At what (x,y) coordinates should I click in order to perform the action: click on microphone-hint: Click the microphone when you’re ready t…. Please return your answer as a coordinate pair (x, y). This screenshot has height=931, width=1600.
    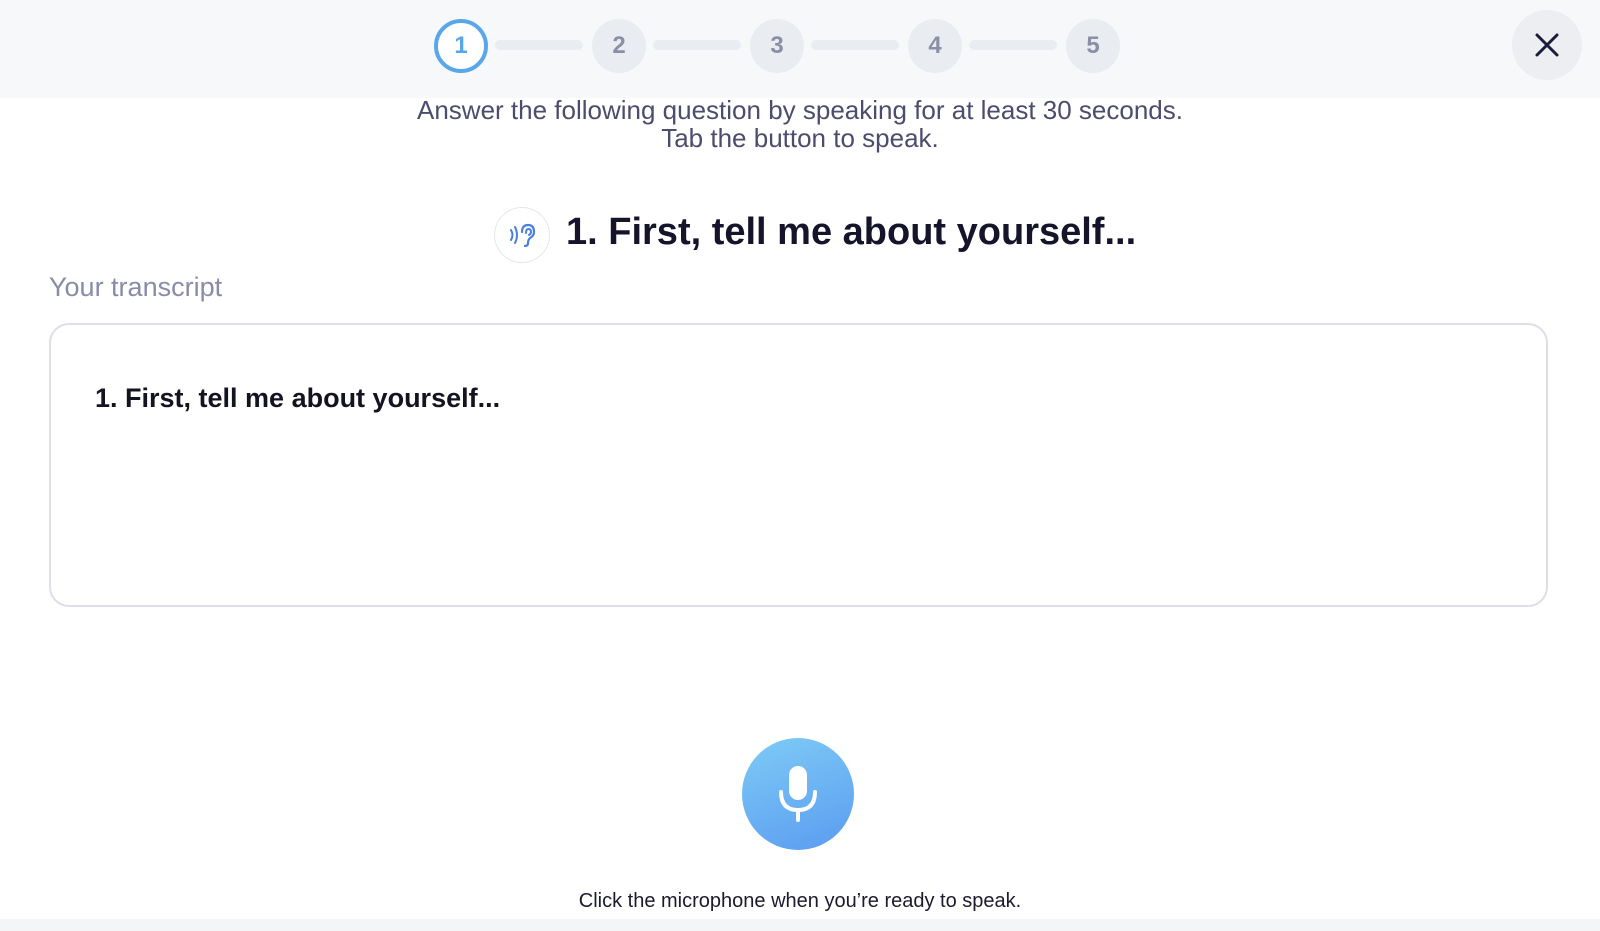
    Looking at the image, I should click on (800, 901).